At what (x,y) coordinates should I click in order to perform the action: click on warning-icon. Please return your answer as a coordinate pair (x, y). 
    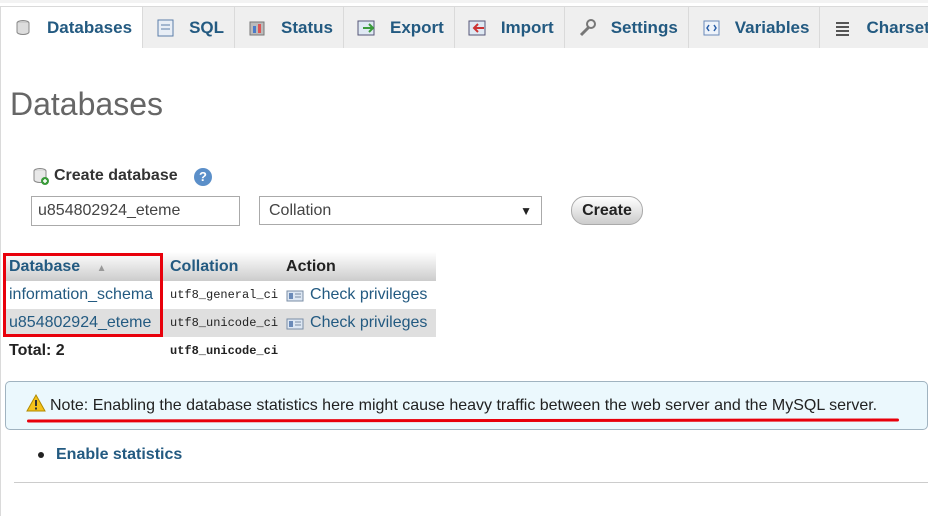
    Looking at the image, I should click on (36, 405).